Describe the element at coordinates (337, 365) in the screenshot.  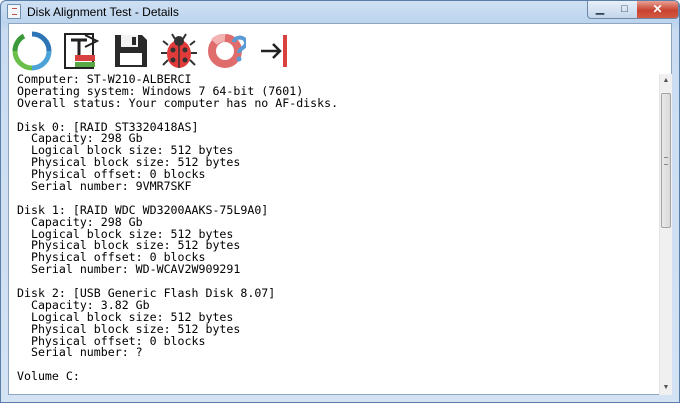
I see `detail-line` at that location.